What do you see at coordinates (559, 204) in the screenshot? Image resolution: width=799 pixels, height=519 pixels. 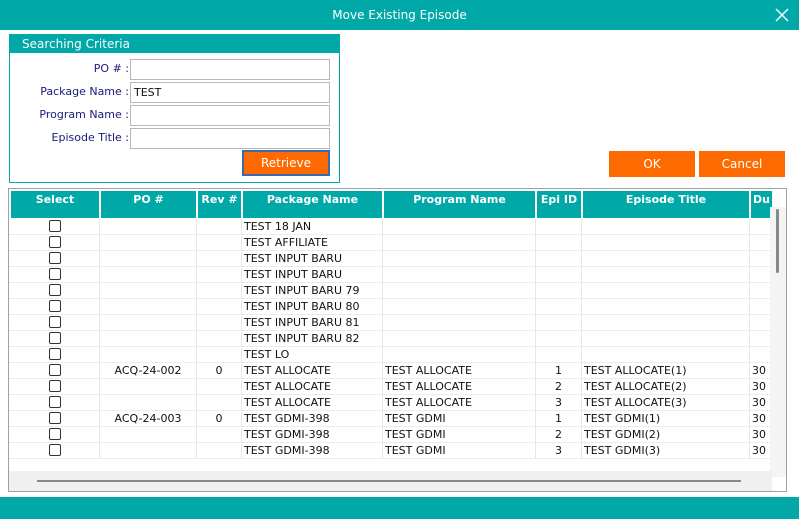 I see `column-header-epi-id: Epi ID` at bounding box center [559, 204].